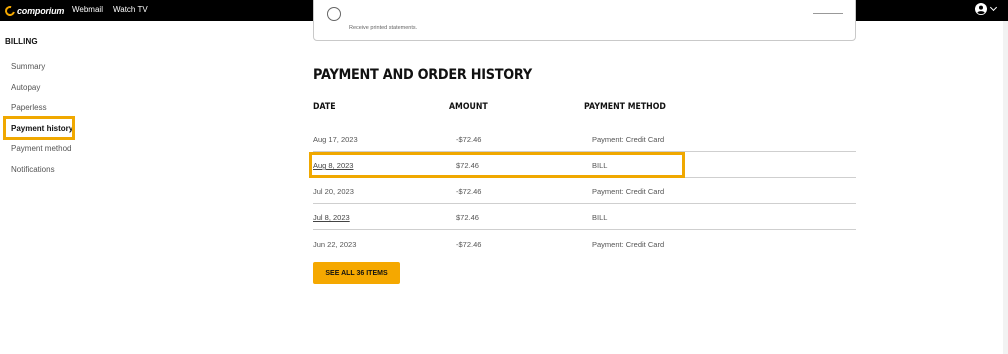 The image size is (1008, 354). Describe the element at coordinates (331, 217) in the screenshot. I see `row-date-link: Jul 8, 2023` at that location.